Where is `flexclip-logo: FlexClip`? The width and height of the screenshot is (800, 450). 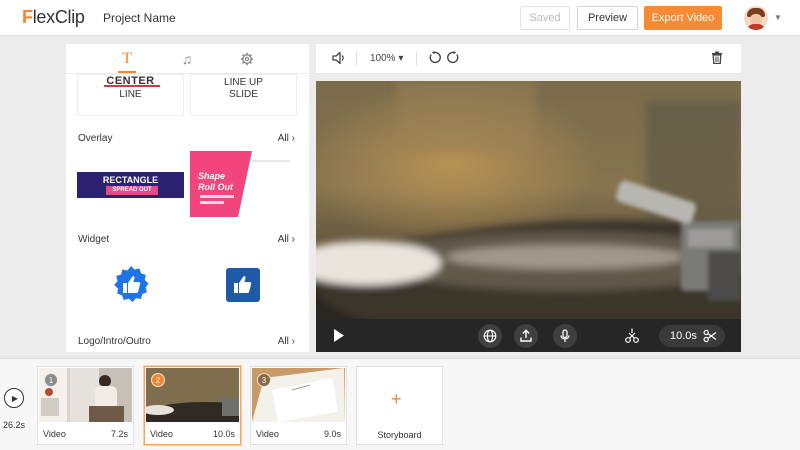 flexclip-logo: FlexClip is located at coordinates (53, 17).